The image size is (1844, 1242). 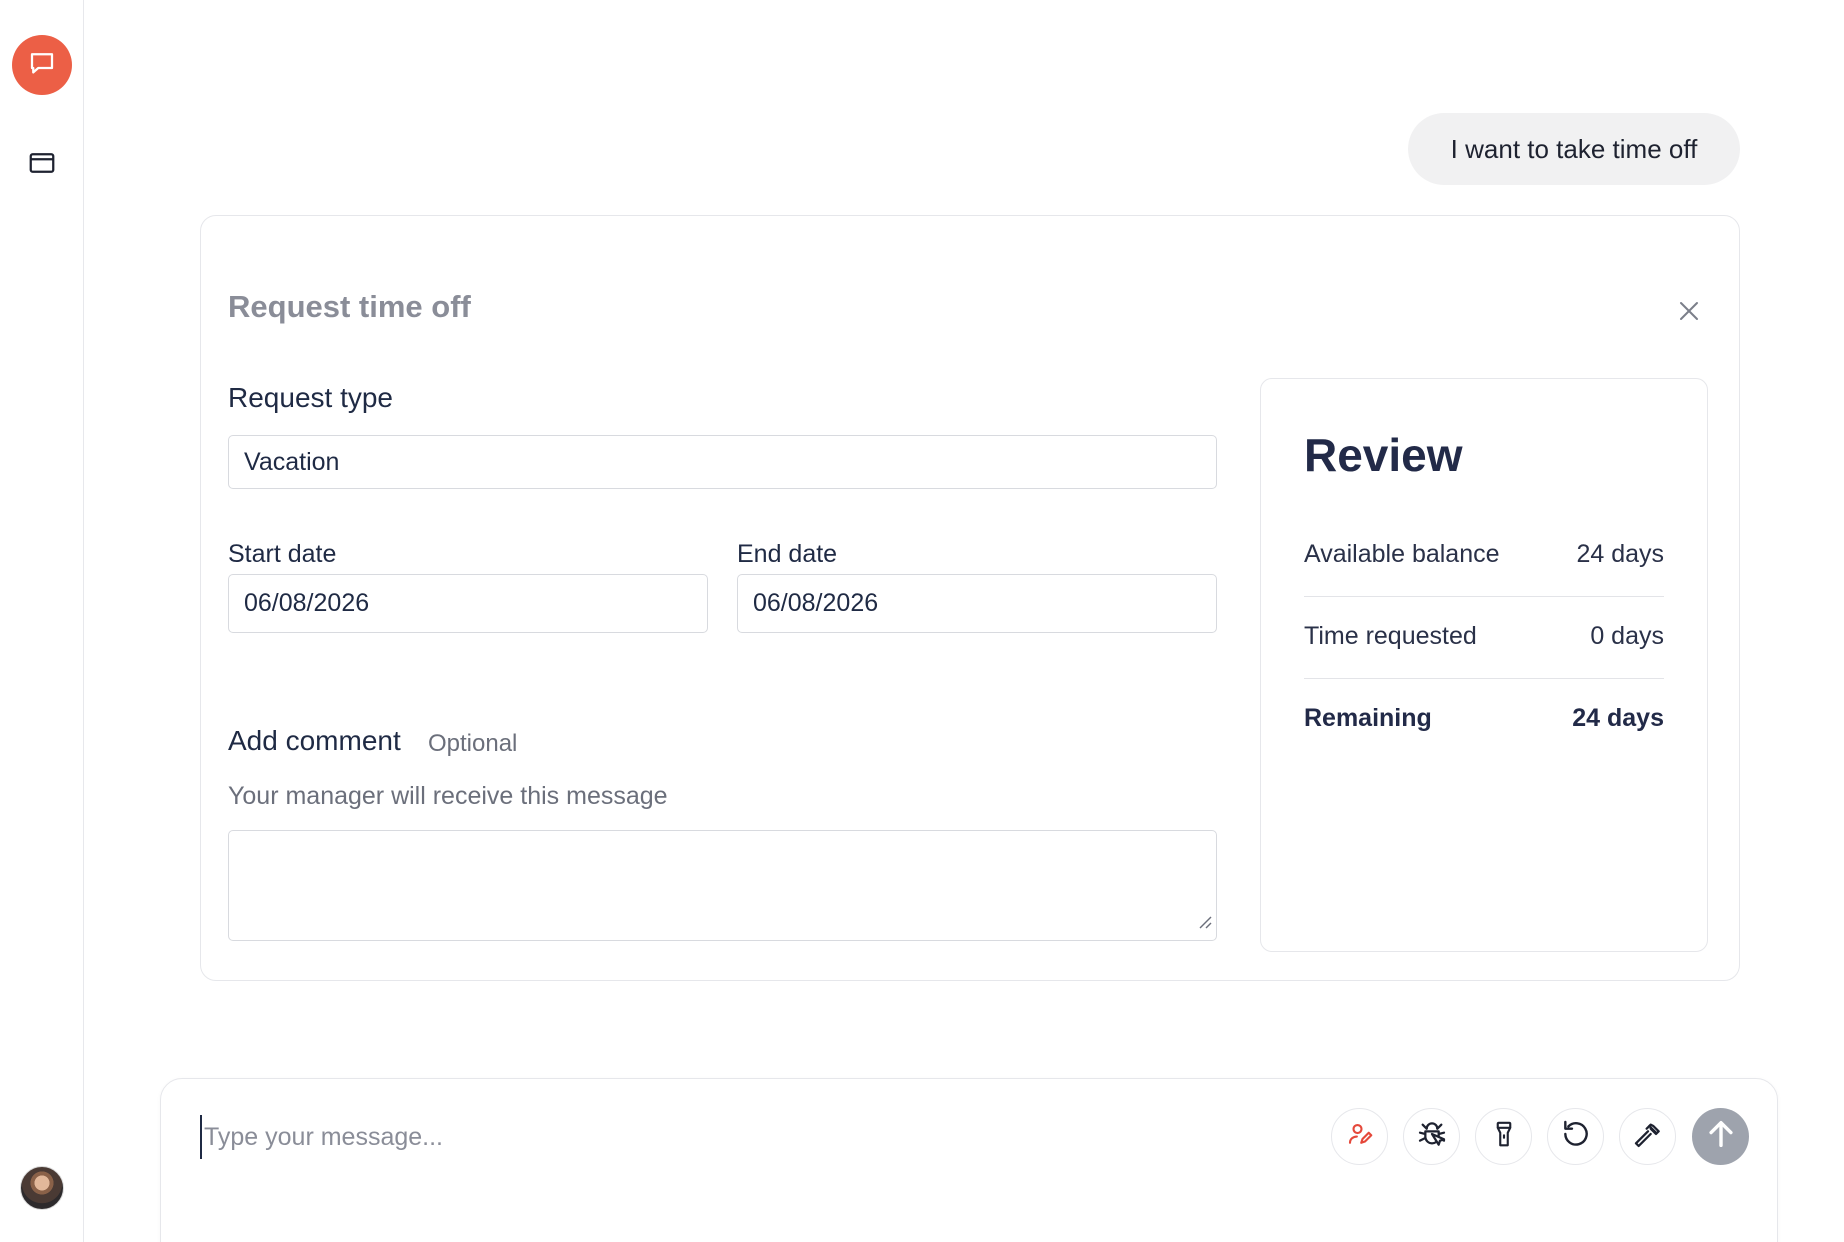 What do you see at coordinates (969, 1160) in the screenshot?
I see `message-composer` at bounding box center [969, 1160].